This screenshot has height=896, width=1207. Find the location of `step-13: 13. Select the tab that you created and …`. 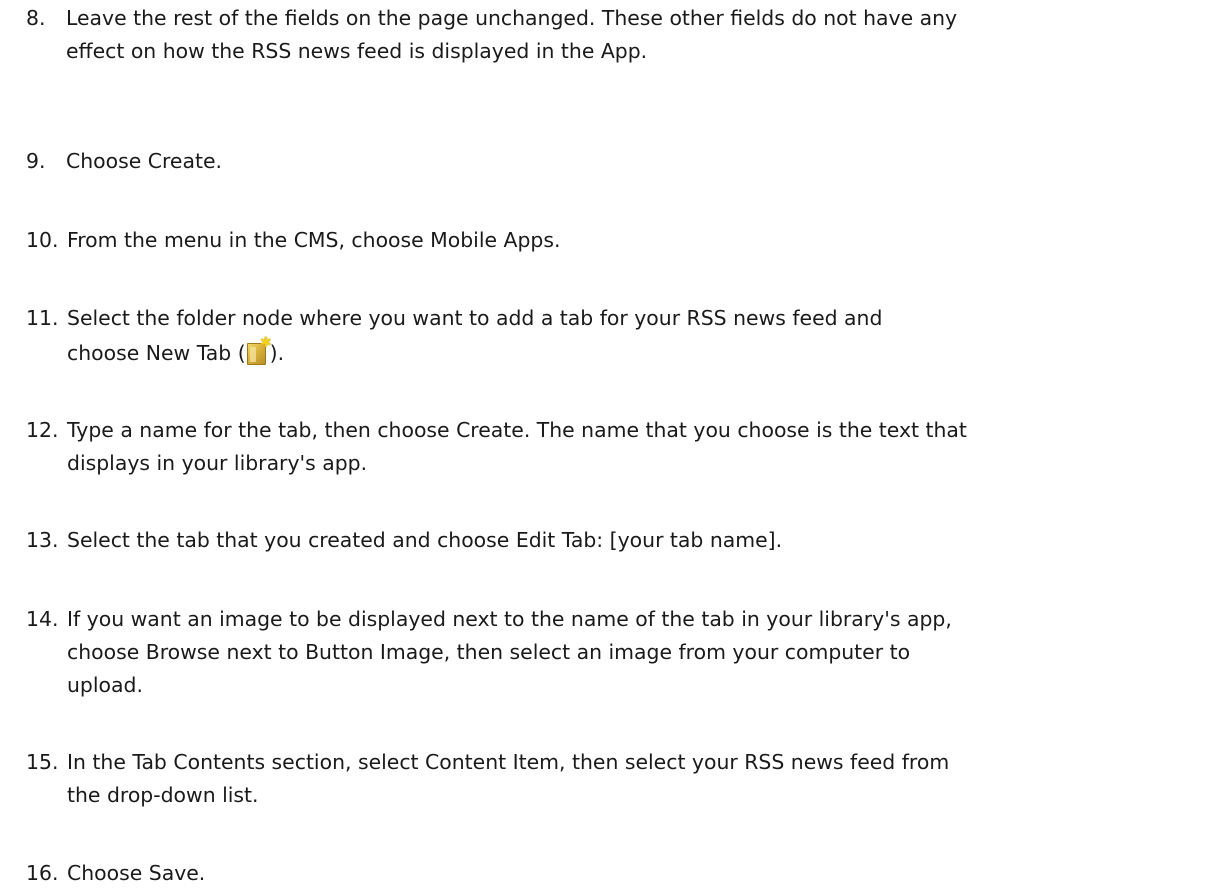

step-13: 13. Select the tab that you created and … is located at coordinates (613, 540).